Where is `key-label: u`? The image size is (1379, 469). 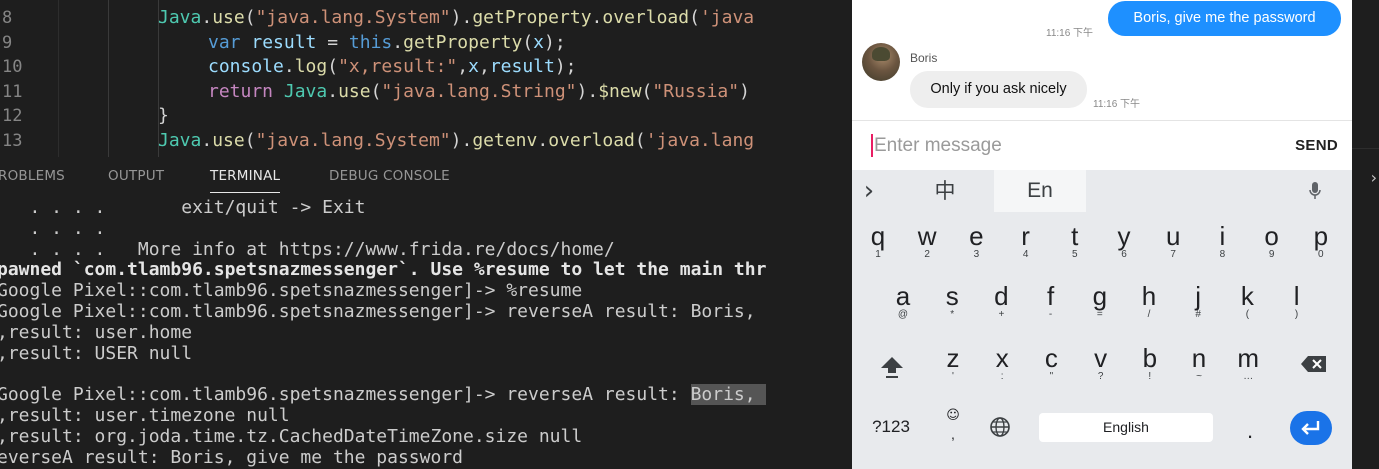 key-label: u is located at coordinates (1173, 236).